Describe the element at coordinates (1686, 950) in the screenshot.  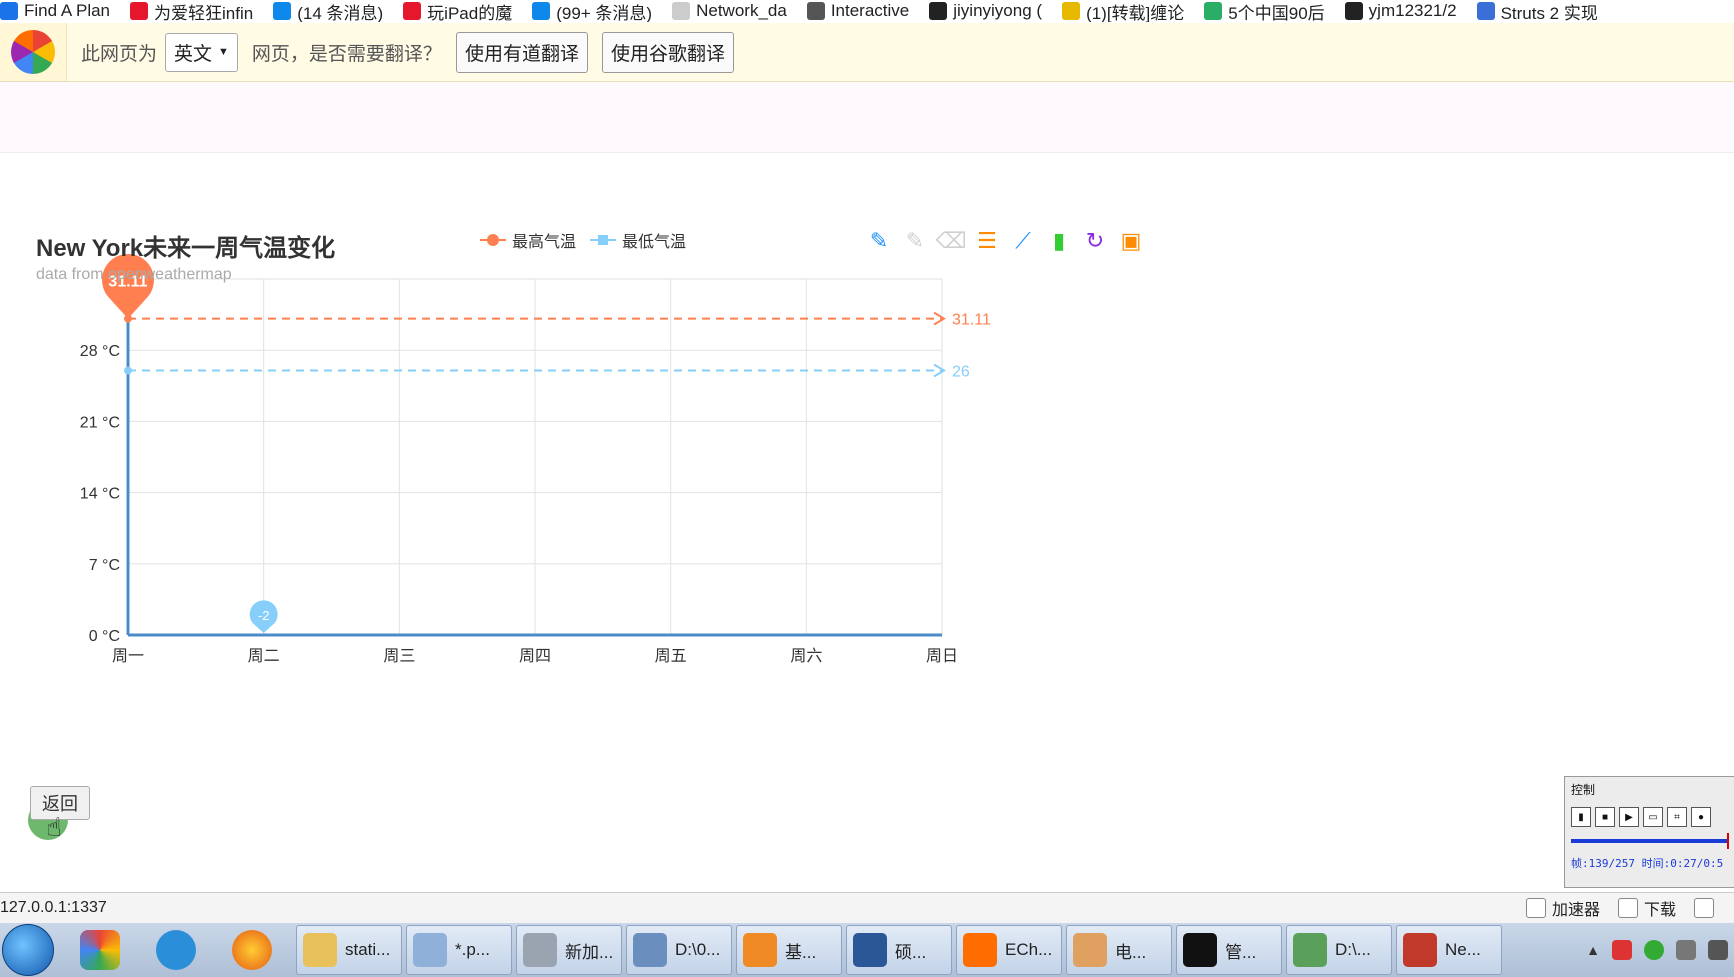
I see `network-icon` at that location.